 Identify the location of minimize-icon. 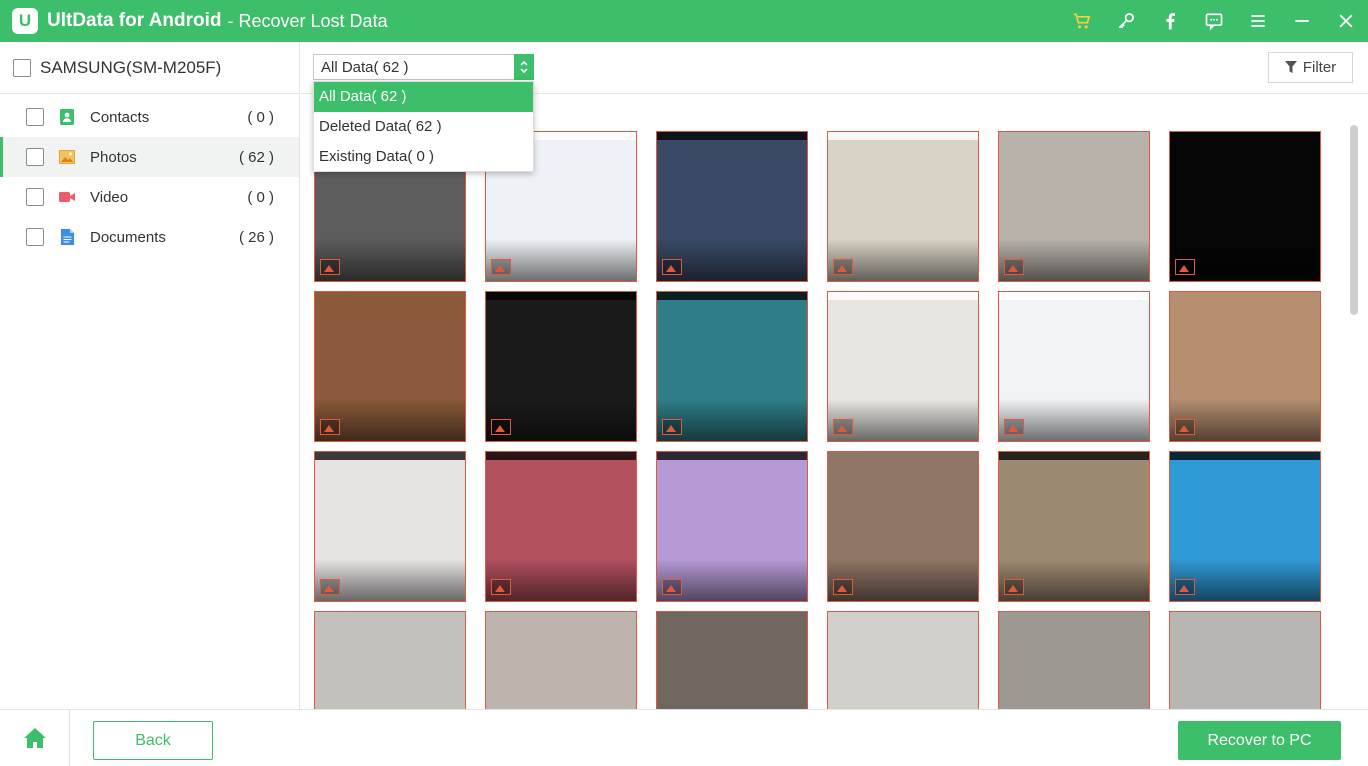
(1302, 21).